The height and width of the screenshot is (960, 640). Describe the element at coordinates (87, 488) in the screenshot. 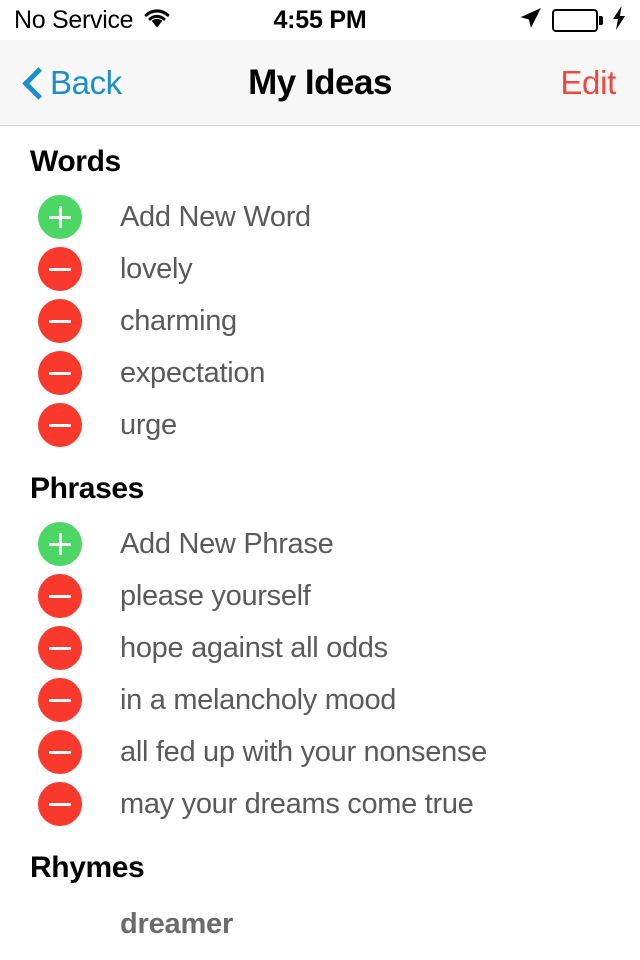

I see `section-header-phrases: Phrases` at that location.